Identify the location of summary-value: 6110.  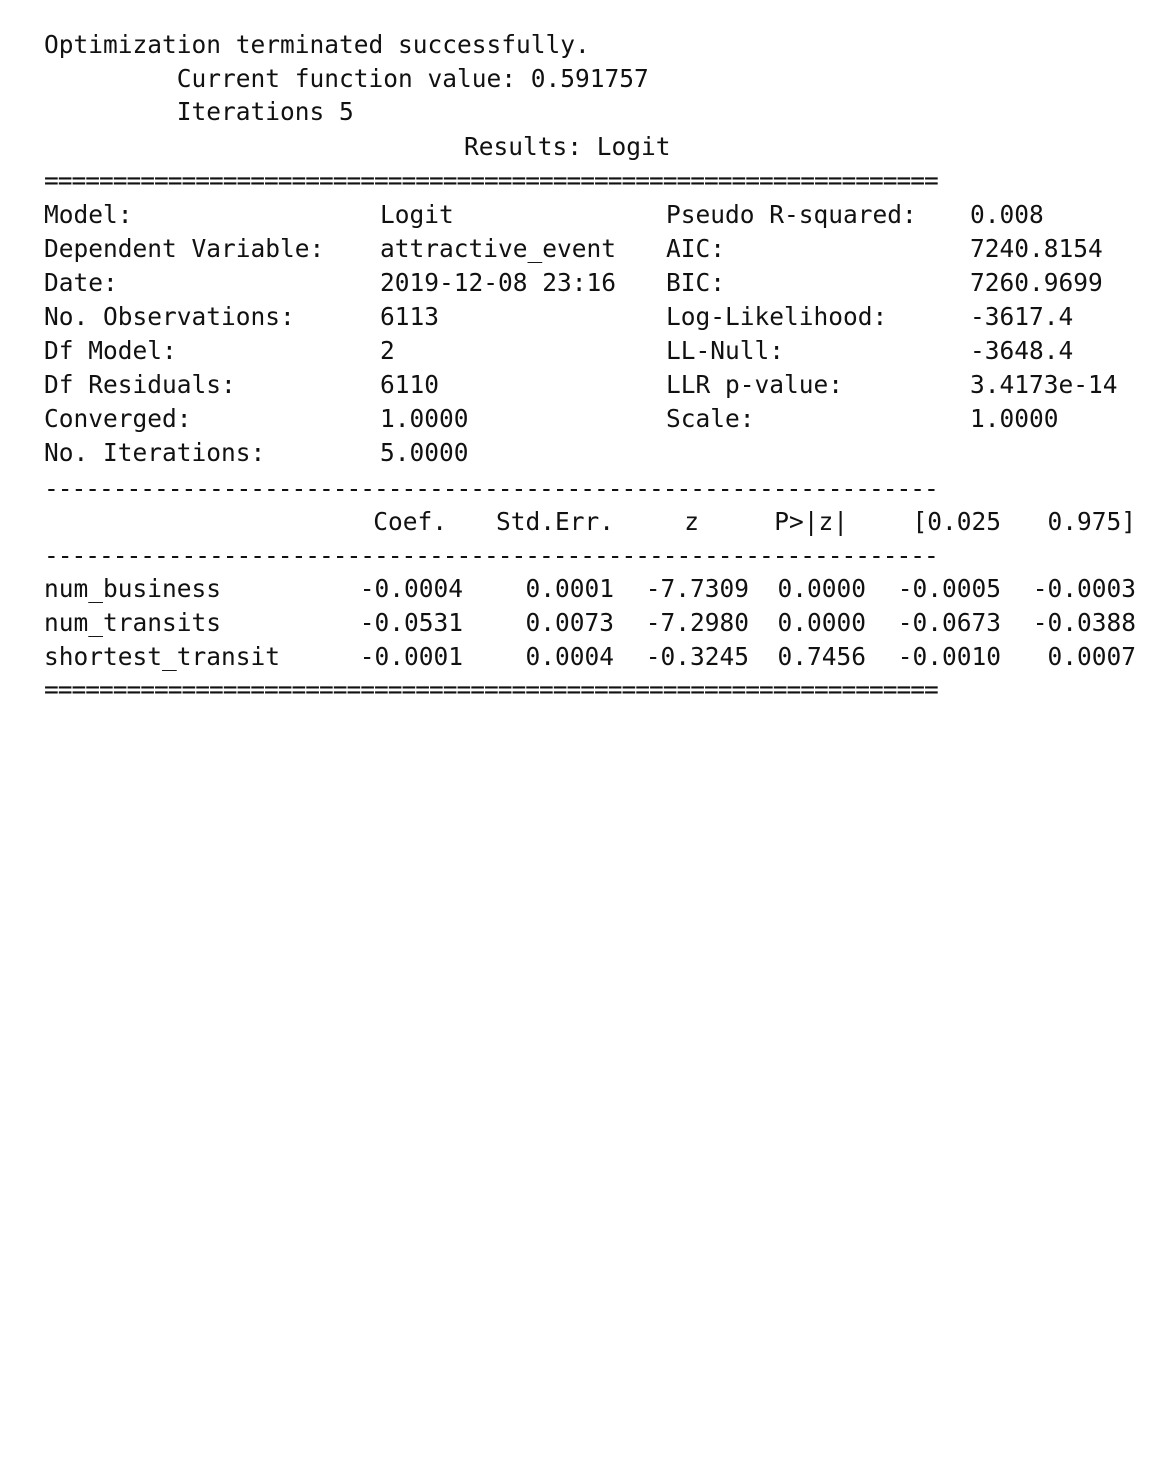
(410, 384).